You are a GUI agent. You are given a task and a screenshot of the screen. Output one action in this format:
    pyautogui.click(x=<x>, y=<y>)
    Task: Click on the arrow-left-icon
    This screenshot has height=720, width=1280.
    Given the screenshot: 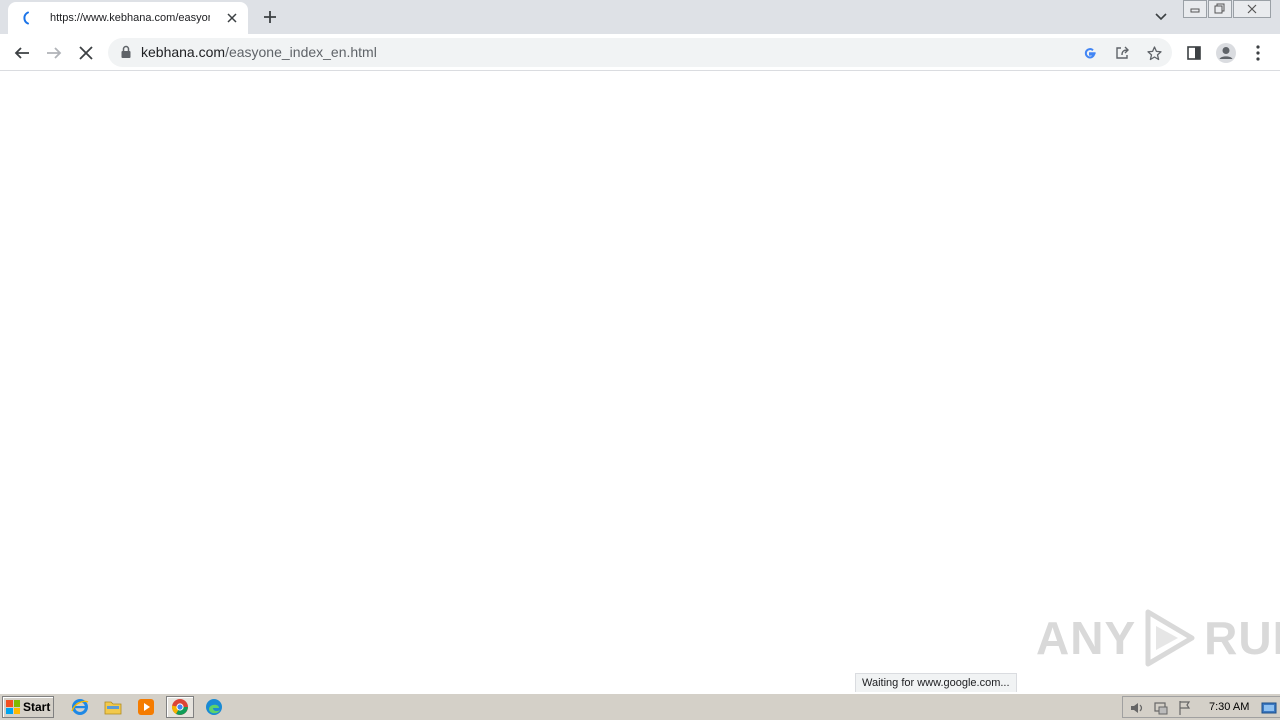 What is the action you would take?
    pyautogui.click(x=21, y=53)
    